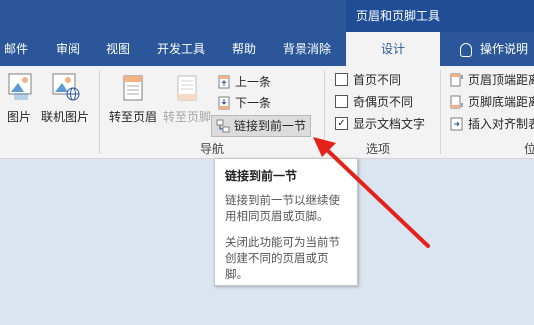 Image resolution: width=534 pixels, height=325 pixels. Describe the element at coordinates (371, 192) in the screenshot. I see `annotation-arrow-icon` at that location.